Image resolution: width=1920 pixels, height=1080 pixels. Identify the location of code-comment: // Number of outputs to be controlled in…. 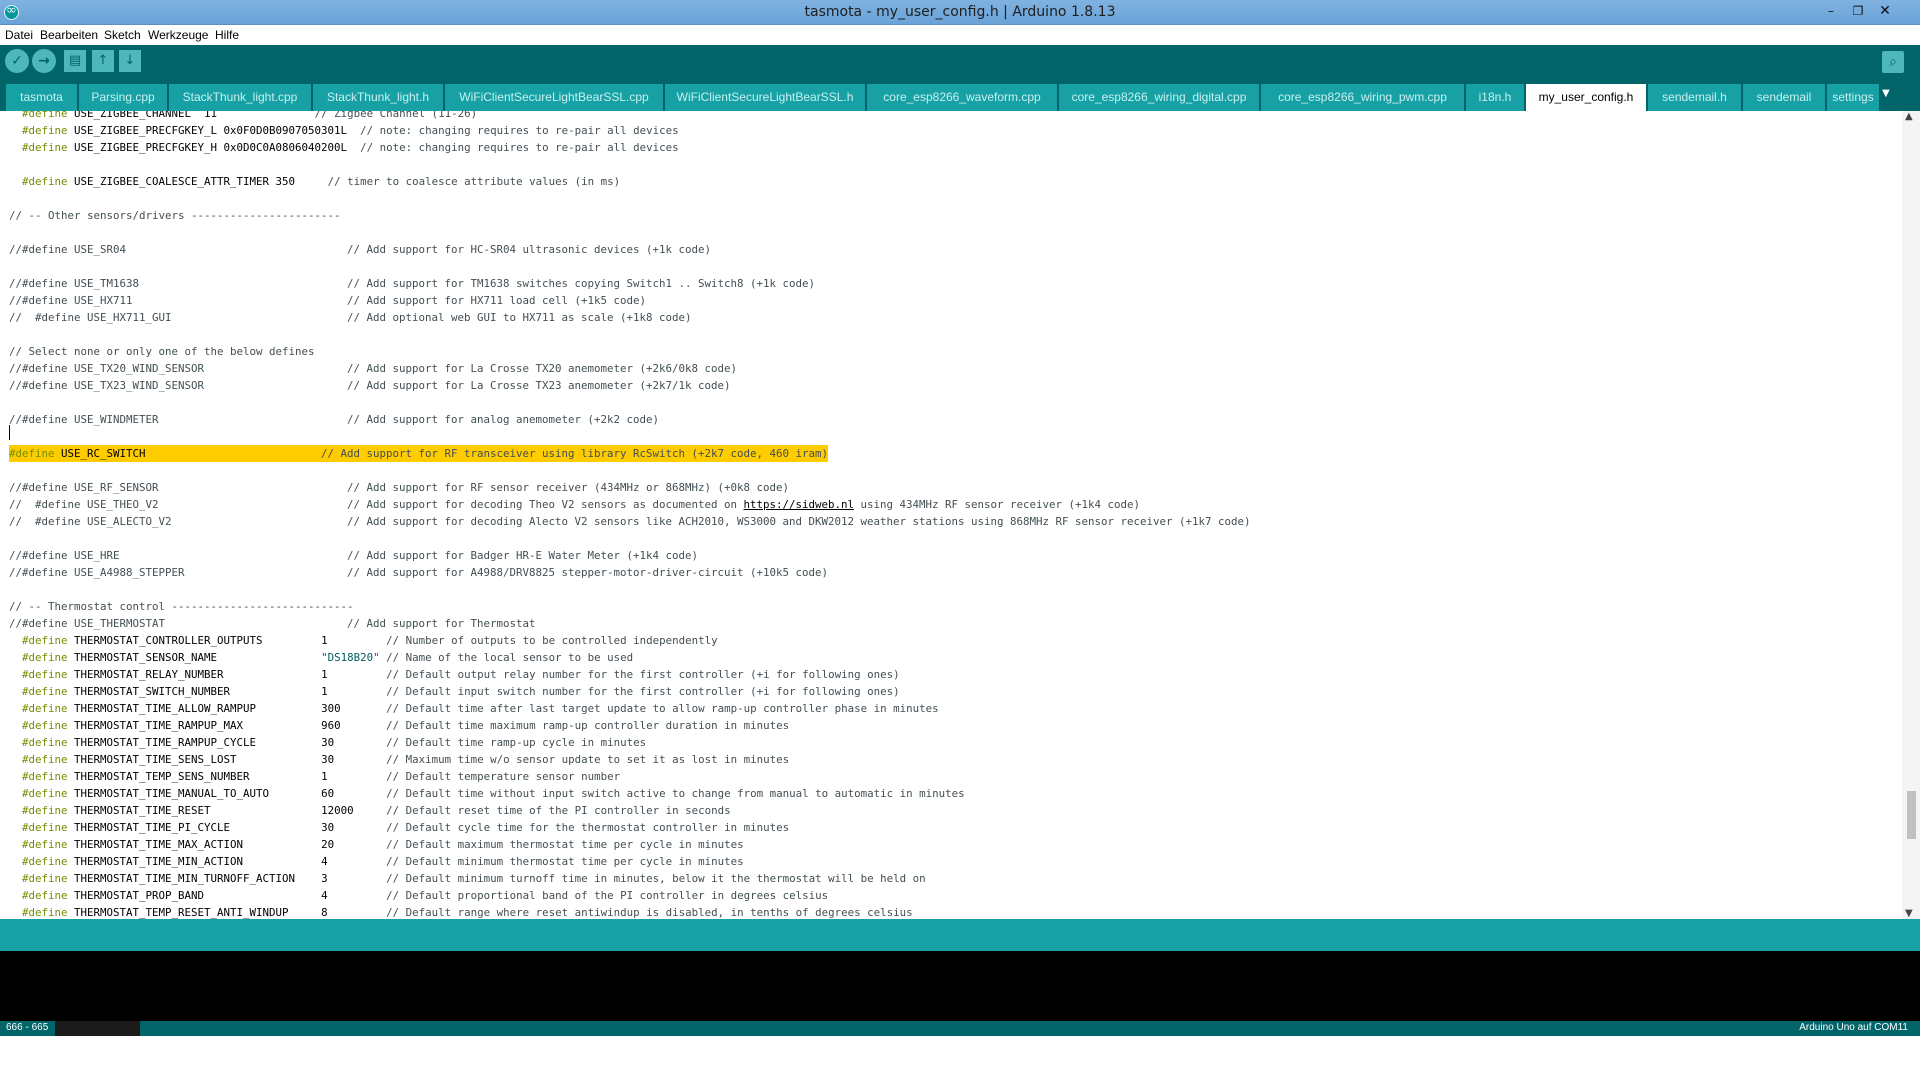
(552, 640).